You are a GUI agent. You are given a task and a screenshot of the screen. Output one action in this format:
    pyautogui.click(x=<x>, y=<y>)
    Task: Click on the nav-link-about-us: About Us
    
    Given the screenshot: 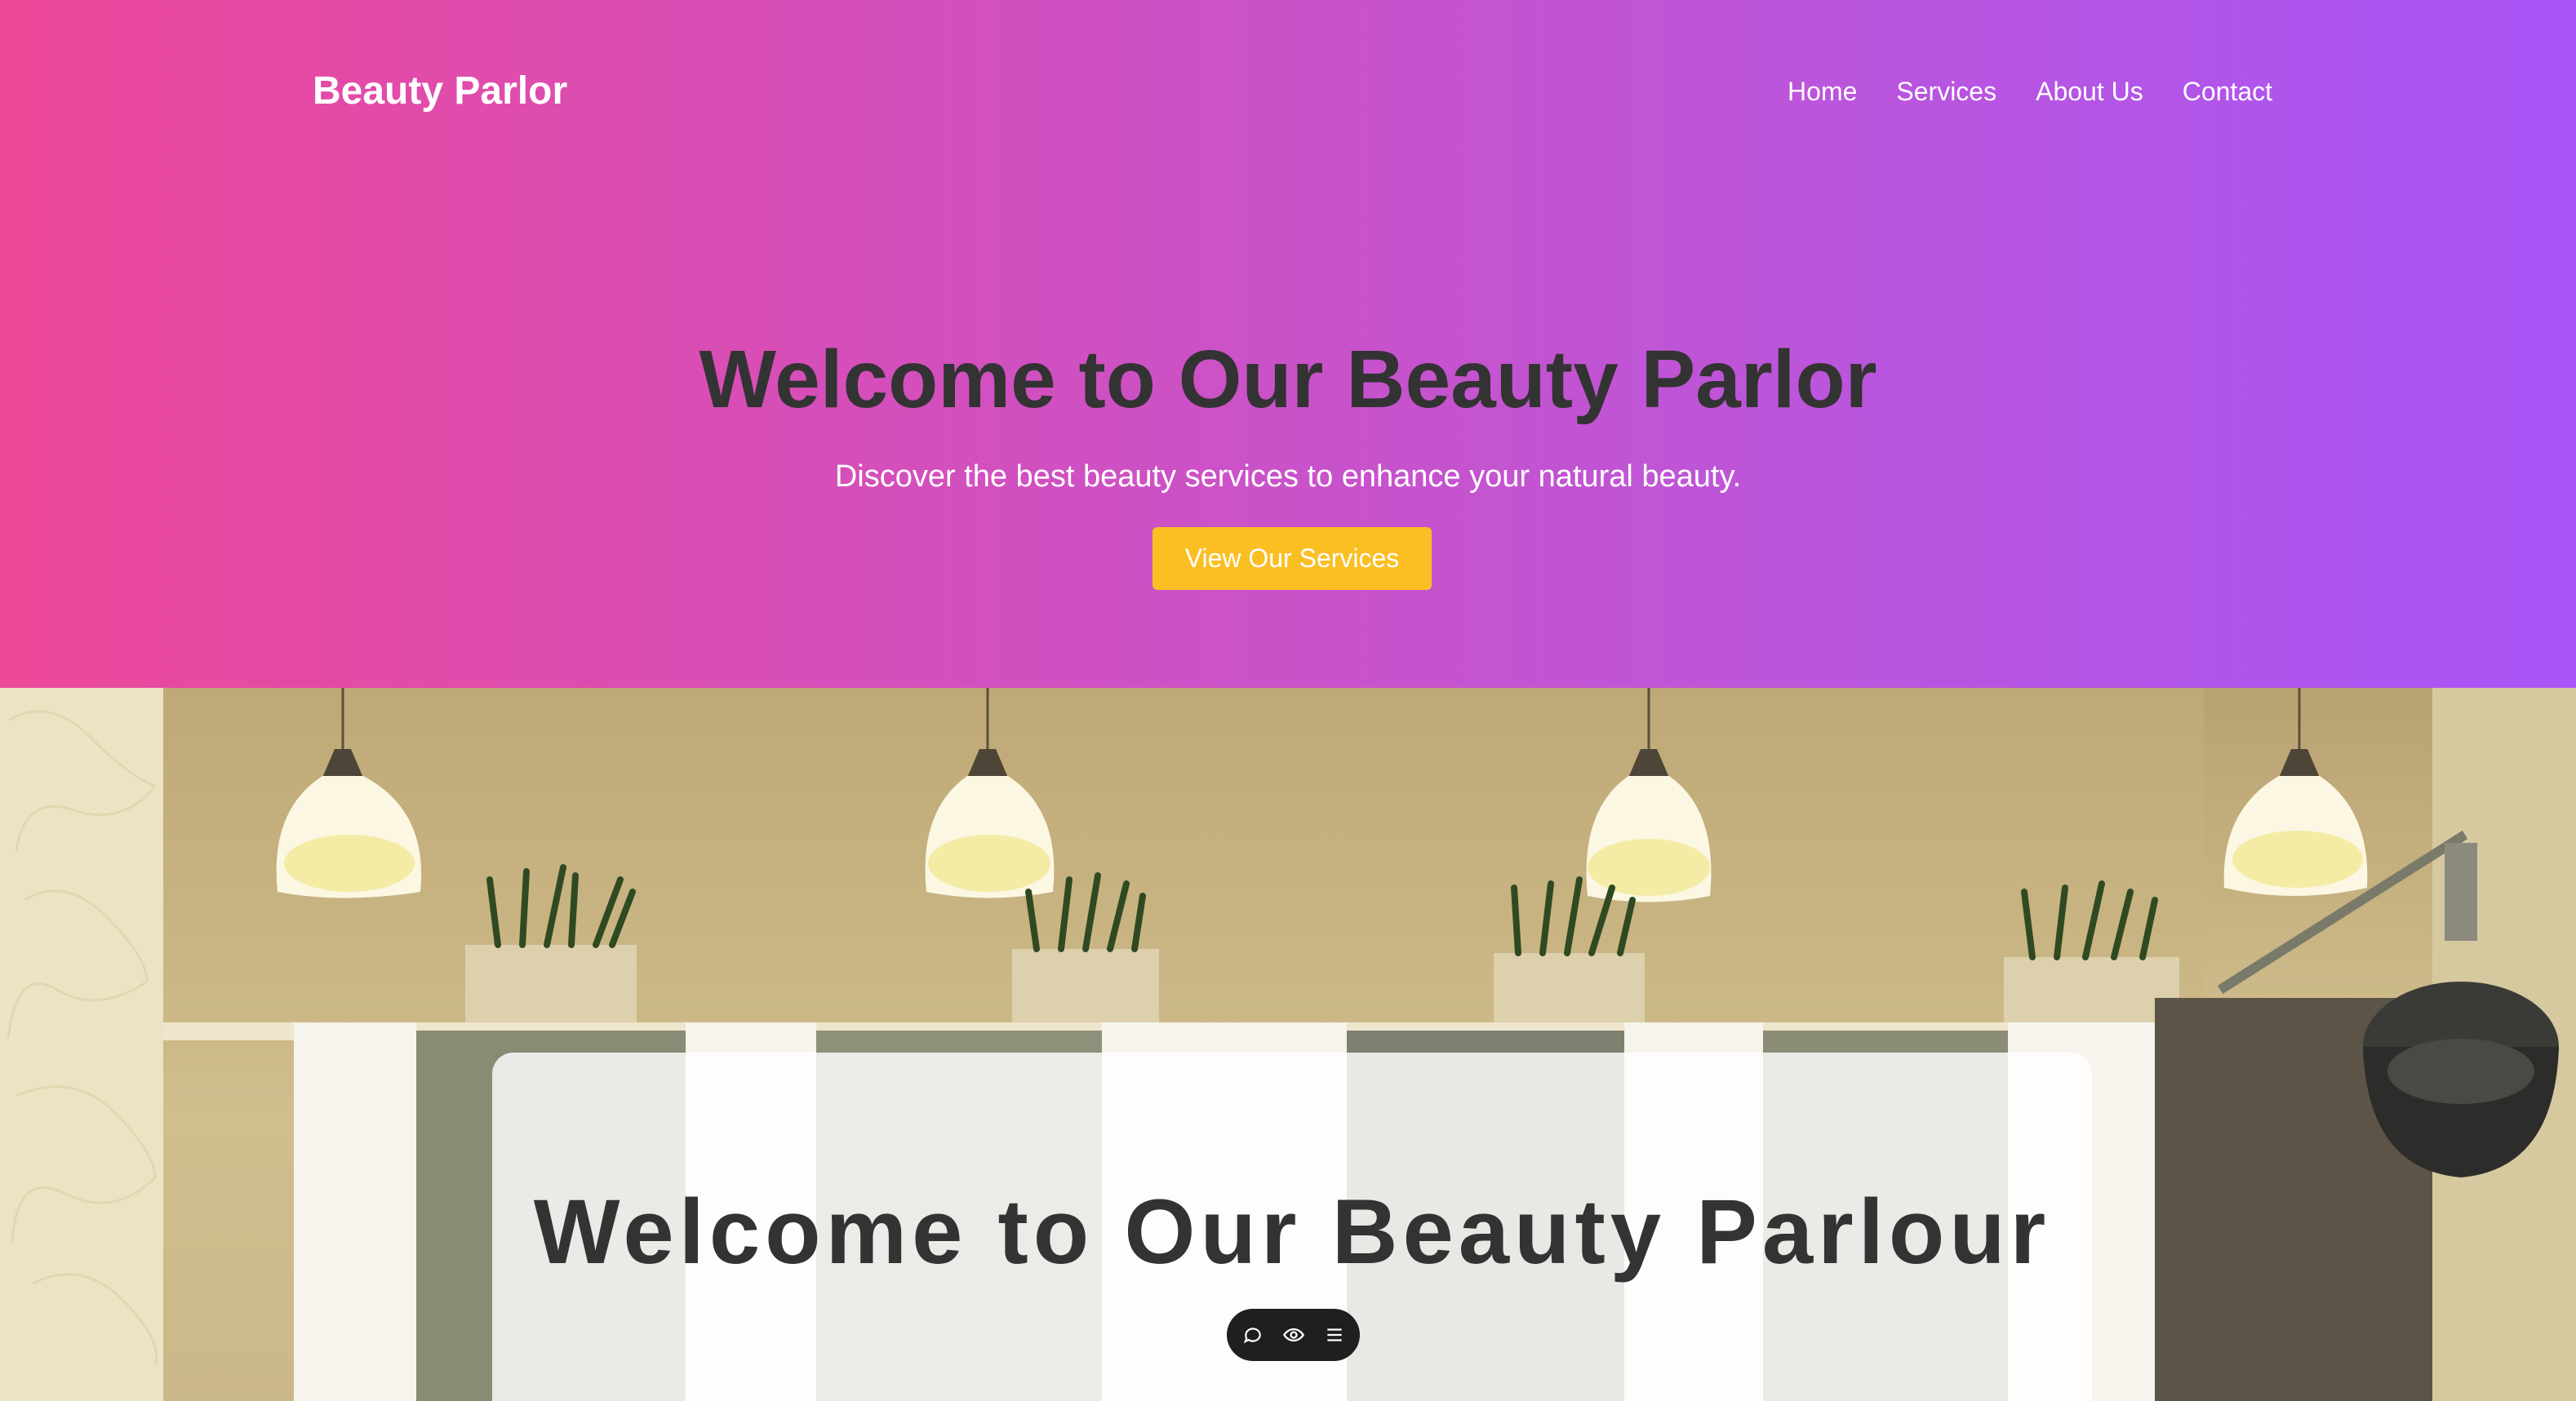 What is the action you would take?
    pyautogui.click(x=2089, y=91)
    